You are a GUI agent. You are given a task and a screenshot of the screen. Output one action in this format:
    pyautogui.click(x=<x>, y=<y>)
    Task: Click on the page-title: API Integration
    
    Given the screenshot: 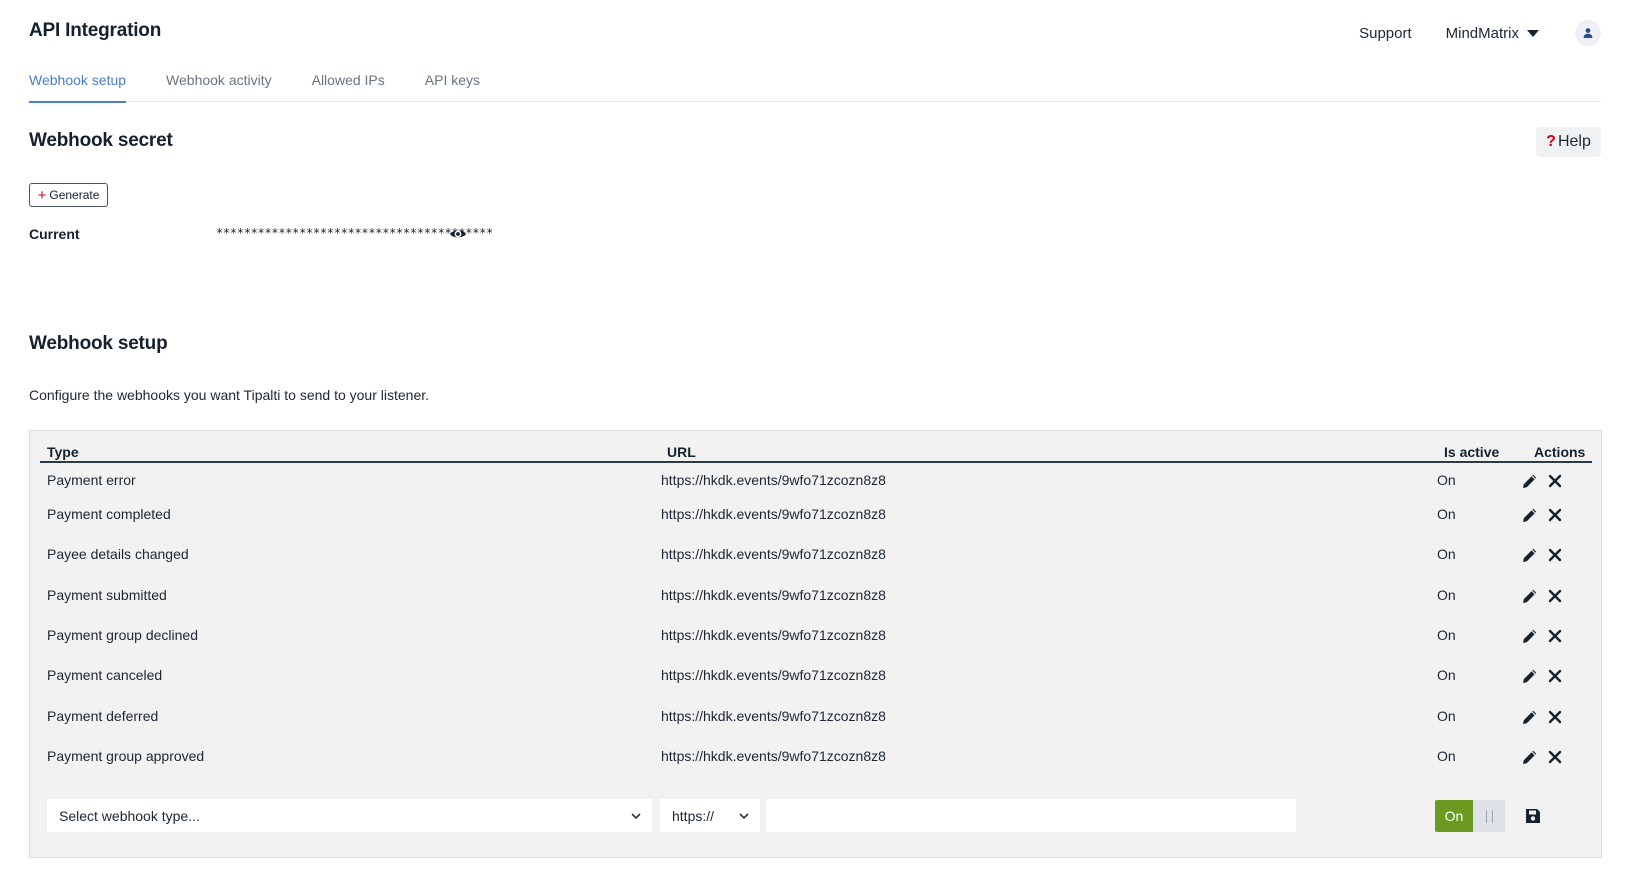 What is the action you would take?
    pyautogui.click(x=95, y=30)
    